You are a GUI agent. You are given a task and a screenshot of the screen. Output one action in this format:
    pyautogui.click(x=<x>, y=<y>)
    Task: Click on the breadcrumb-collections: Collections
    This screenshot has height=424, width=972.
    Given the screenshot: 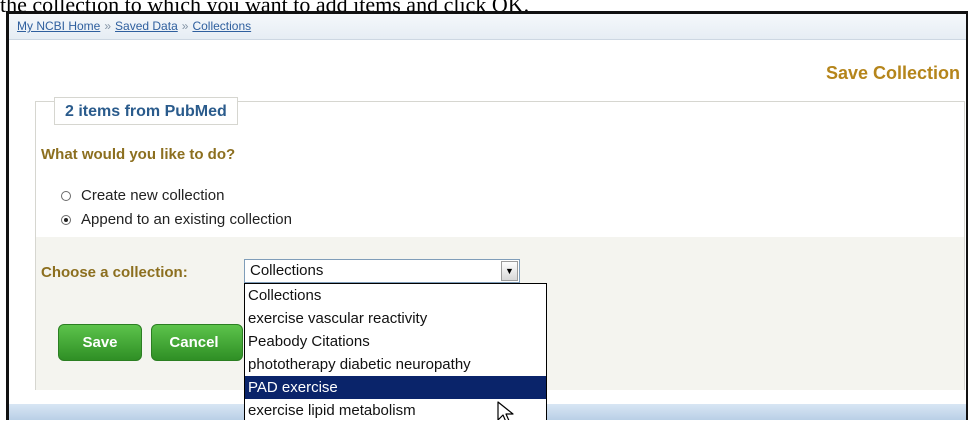 What is the action you would take?
    pyautogui.click(x=221, y=26)
    